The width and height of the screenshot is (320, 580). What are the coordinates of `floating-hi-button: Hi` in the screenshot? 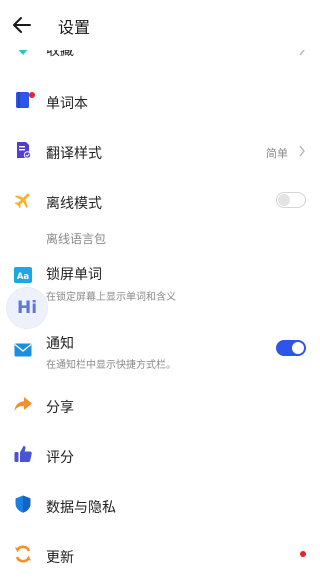 It's located at (27, 308).